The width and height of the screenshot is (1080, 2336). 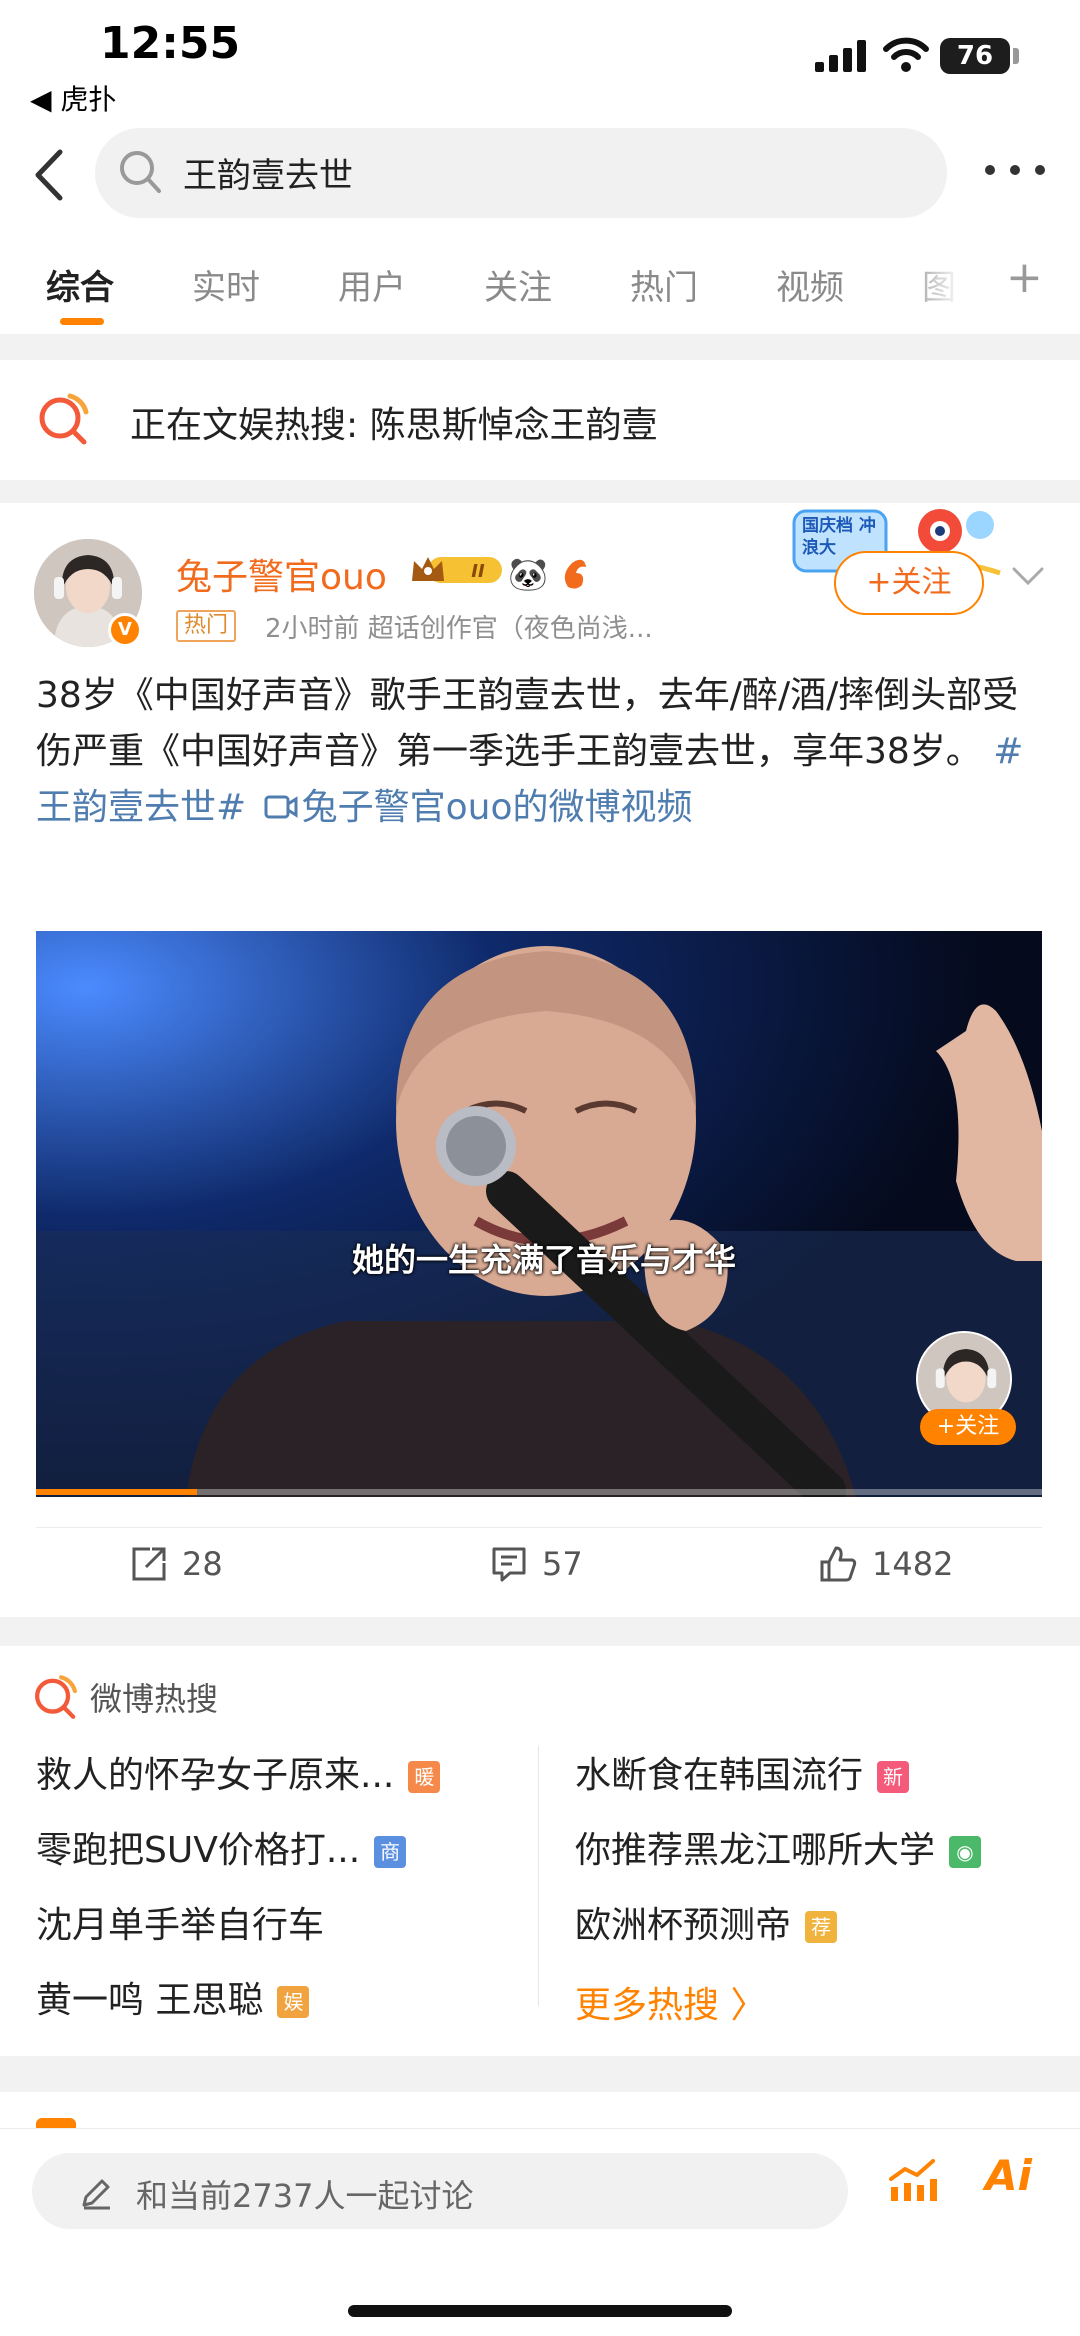 I want to click on tab-following: 关注, so click(x=518, y=284).